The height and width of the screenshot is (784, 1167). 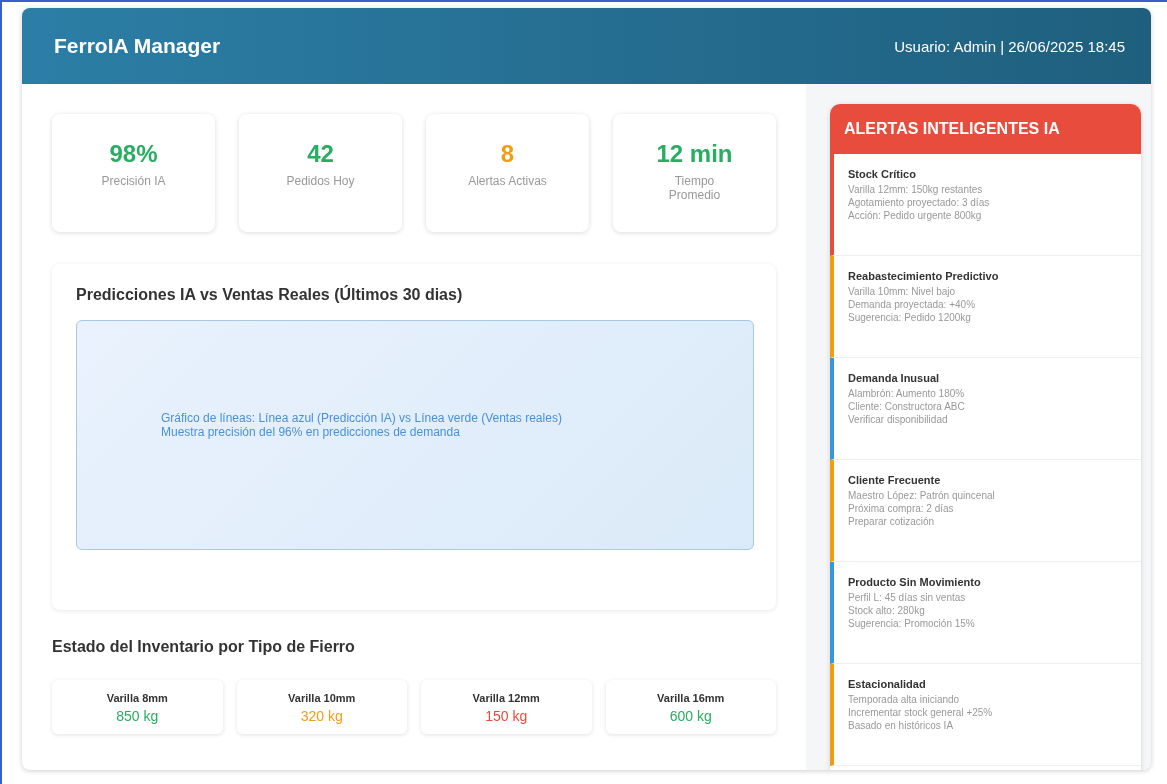 What do you see at coordinates (916, 189) in the screenshot?
I see `alert-detail: Varilla 12mm: 150kg restantes` at bounding box center [916, 189].